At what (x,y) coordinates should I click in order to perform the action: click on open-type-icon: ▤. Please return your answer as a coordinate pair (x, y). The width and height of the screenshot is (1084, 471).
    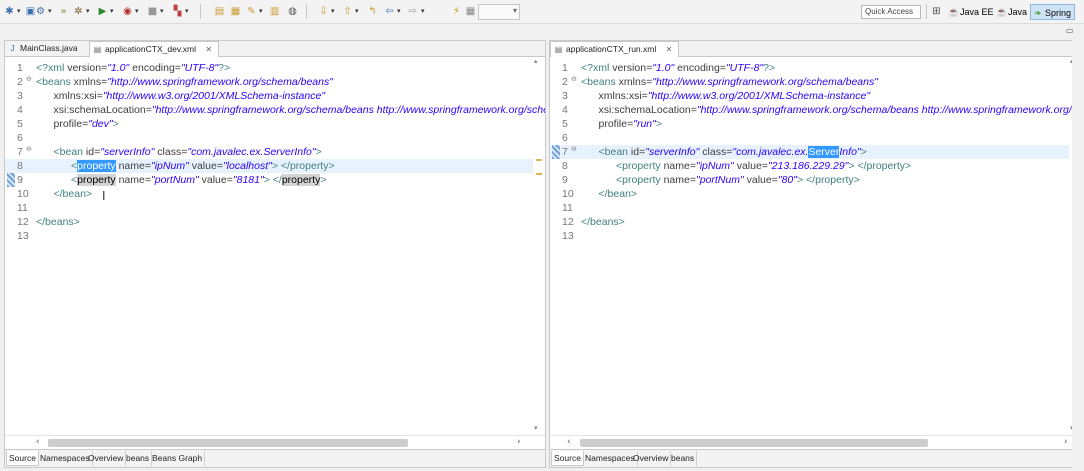
    Looking at the image, I should click on (219, 11).